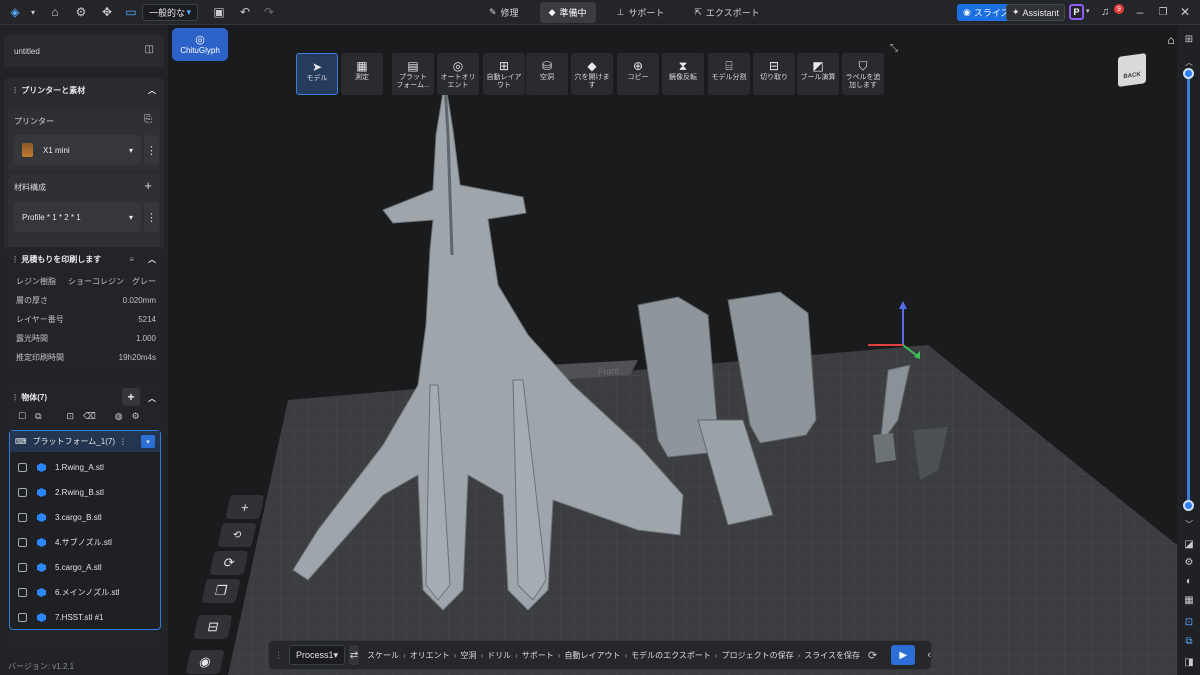 The height and width of the screenshot is (675, 1200). Describe the element at coordinates (1185, 12) in the screenshot. I see `close-icon: ✕` at that location.